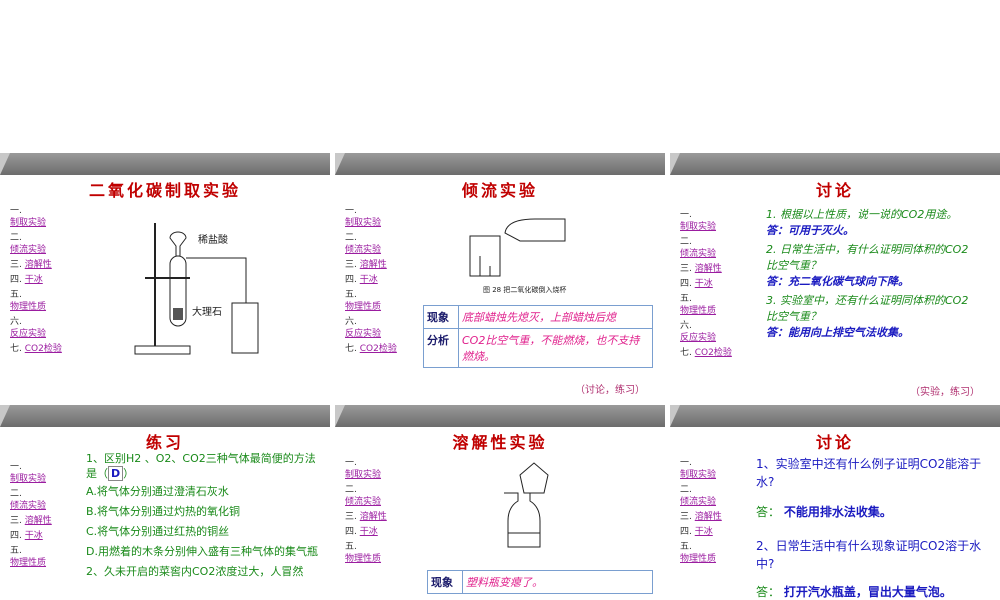 The width and height of the screenshot is (1000, 600). Describe the element at coordinates (500, 442) in the screenshot. I see `slide-title: 溶解性实验` at that location.